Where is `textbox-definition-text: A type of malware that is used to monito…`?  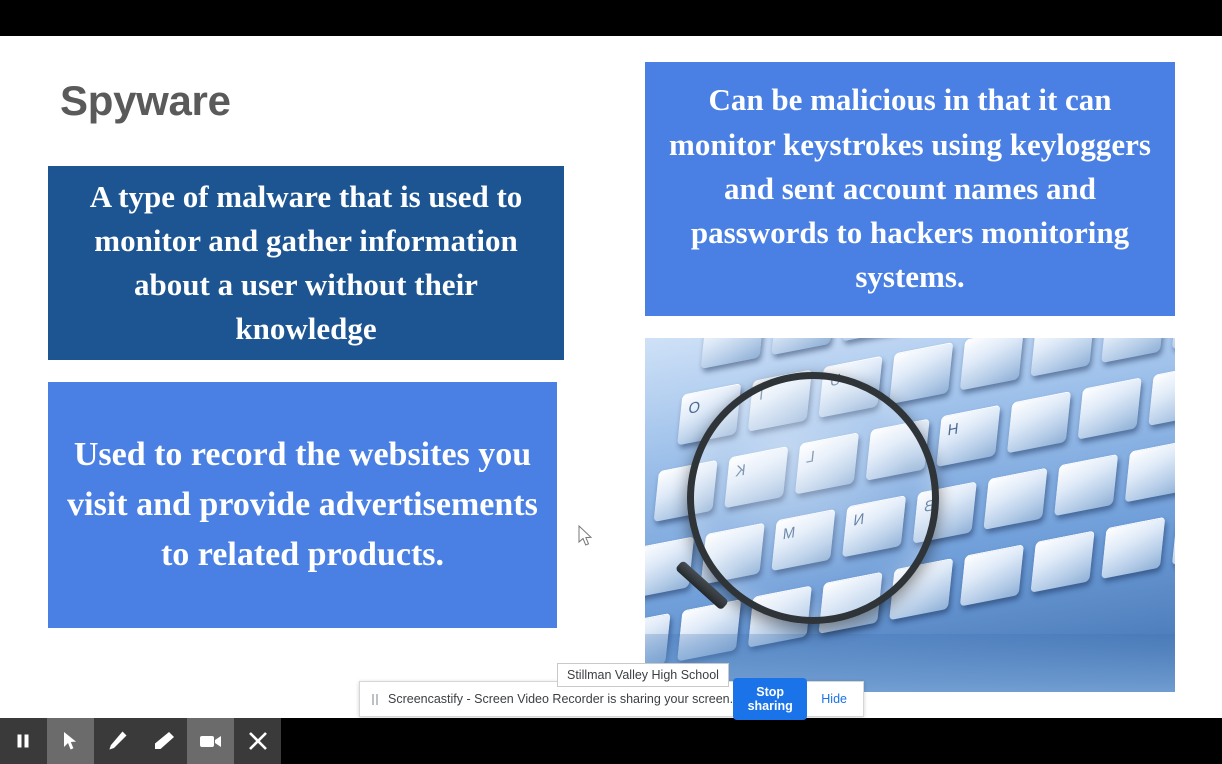 textbox-definition-text: A type of malware that is used to monito… is located at coordinates (306, 262).